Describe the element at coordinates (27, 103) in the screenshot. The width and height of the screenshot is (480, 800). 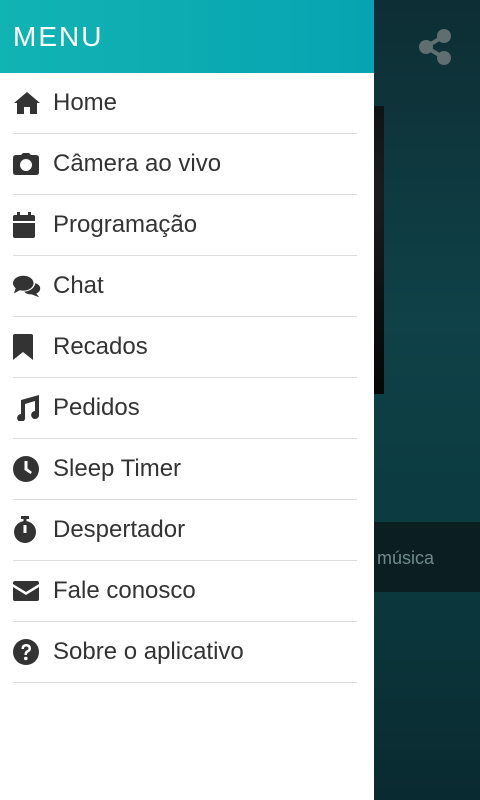
I see `home-icon` at that location.